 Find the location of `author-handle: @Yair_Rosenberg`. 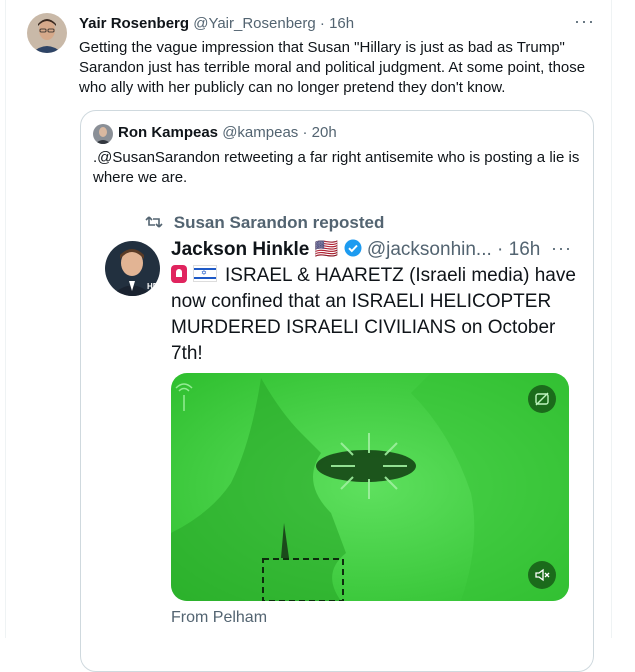

author-handle: @Yair_Rosenberg is located at coordinates (254, 23).